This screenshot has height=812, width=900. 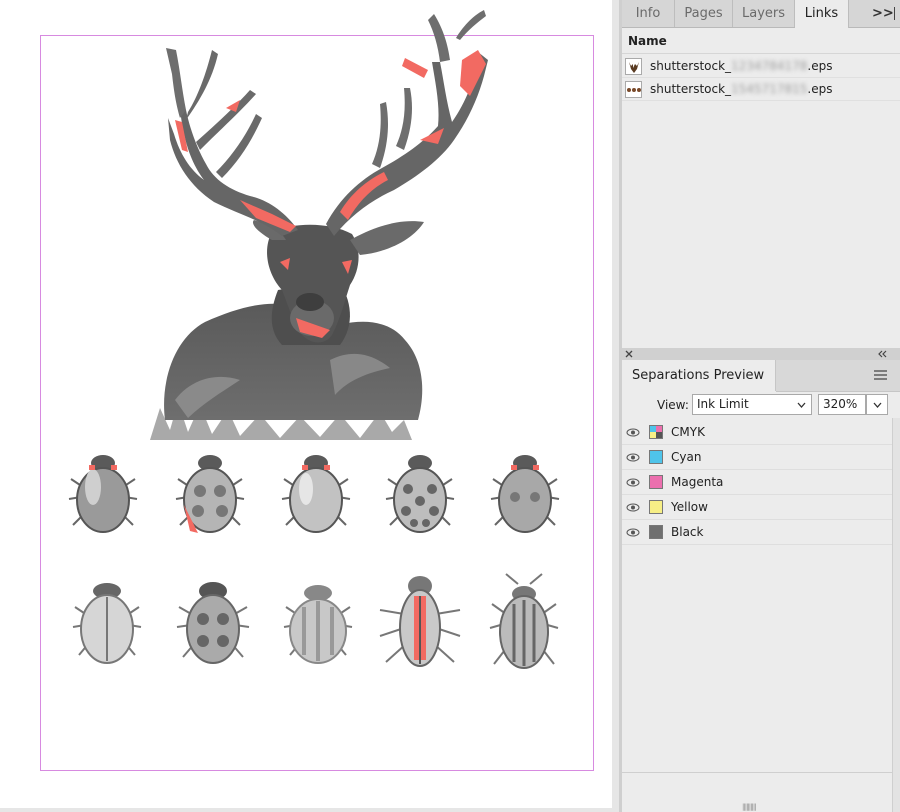 I want to click on ink-limit-percent-field: 320%, so click(x=842, y=404).